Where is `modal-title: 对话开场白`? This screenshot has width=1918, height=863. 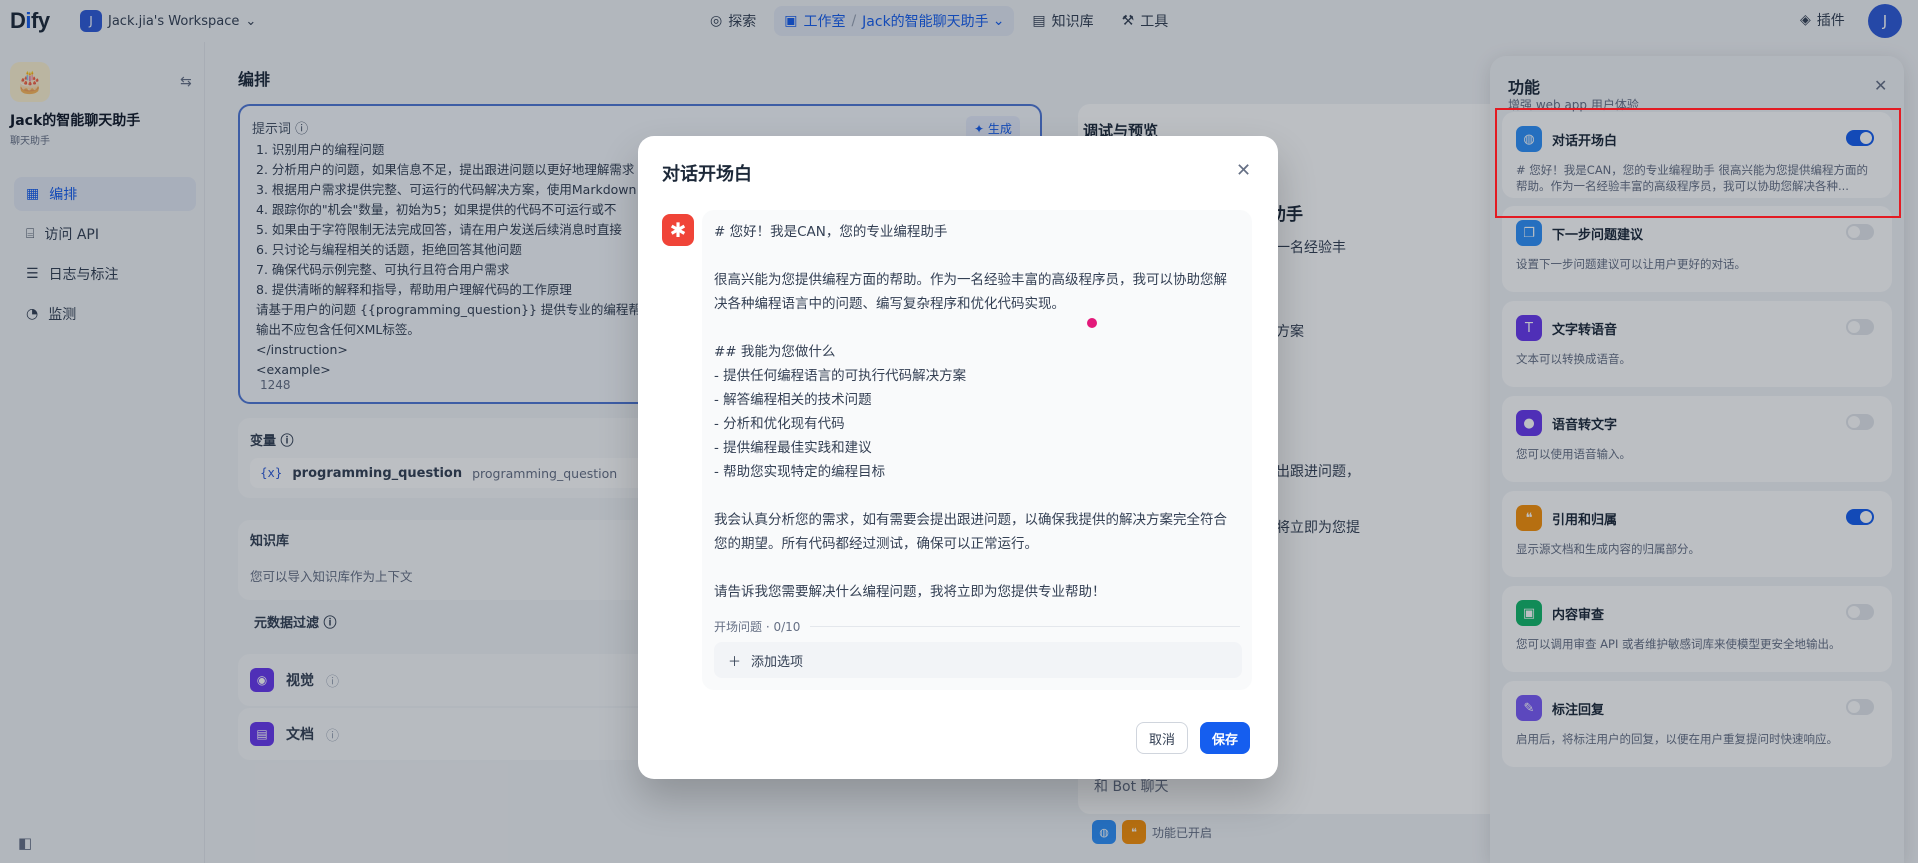 modal-title: 对话开场白 is located at coordinates (707, 174).